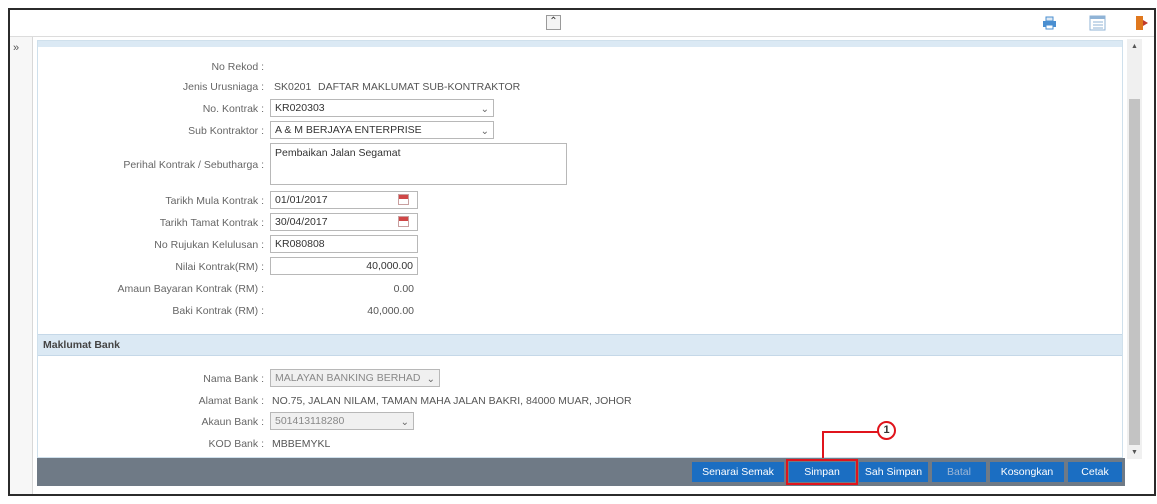 The width and height of the screenshot is (1157, 504). I want to click on value-amaun-bayaran: 0.00, so click(403, 289).